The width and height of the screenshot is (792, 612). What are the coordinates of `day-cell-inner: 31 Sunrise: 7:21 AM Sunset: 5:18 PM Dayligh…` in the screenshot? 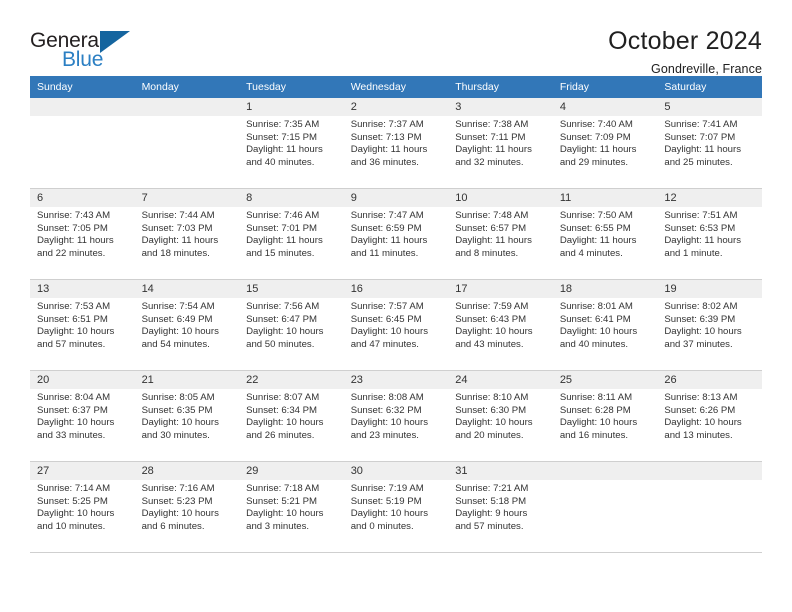 It's located at (500, 507).